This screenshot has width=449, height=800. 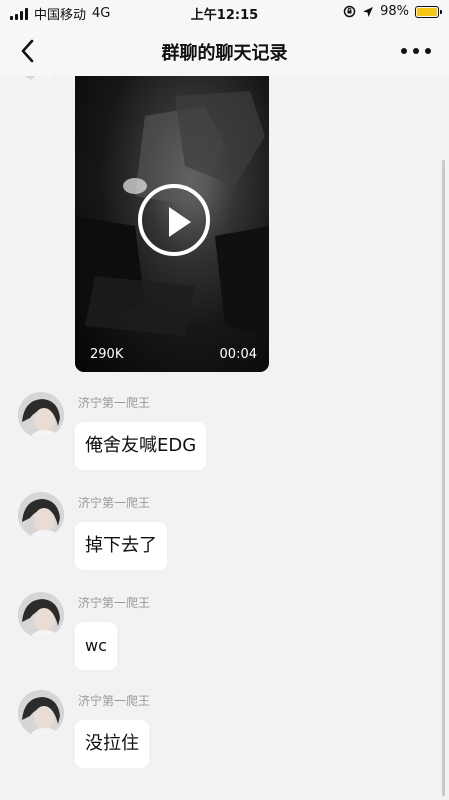 I want to click on play-icon, so click(x=174, y=220).